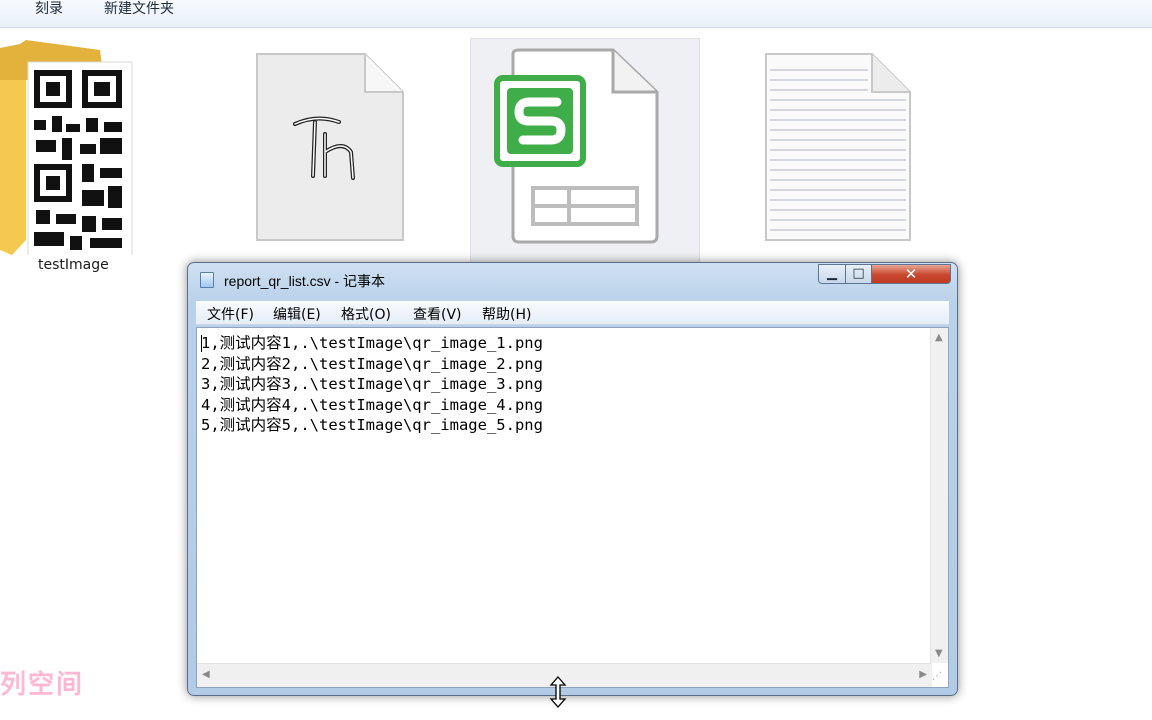 Image resolution: width=1152 pixels, height=720 pixels. Describe the element at coordinates (73, 265) in the screenshot. I see `file-label: testImage` at that location.